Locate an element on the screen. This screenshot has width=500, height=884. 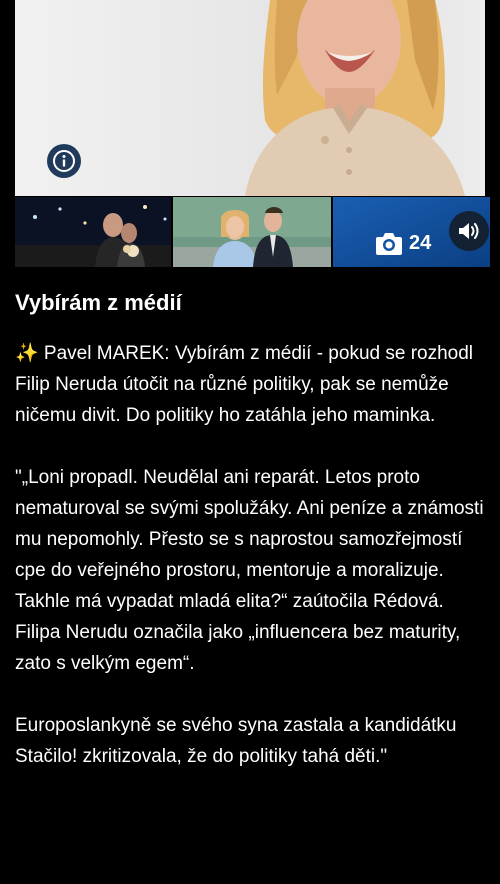
info-button is located at coordinates (64, 161).